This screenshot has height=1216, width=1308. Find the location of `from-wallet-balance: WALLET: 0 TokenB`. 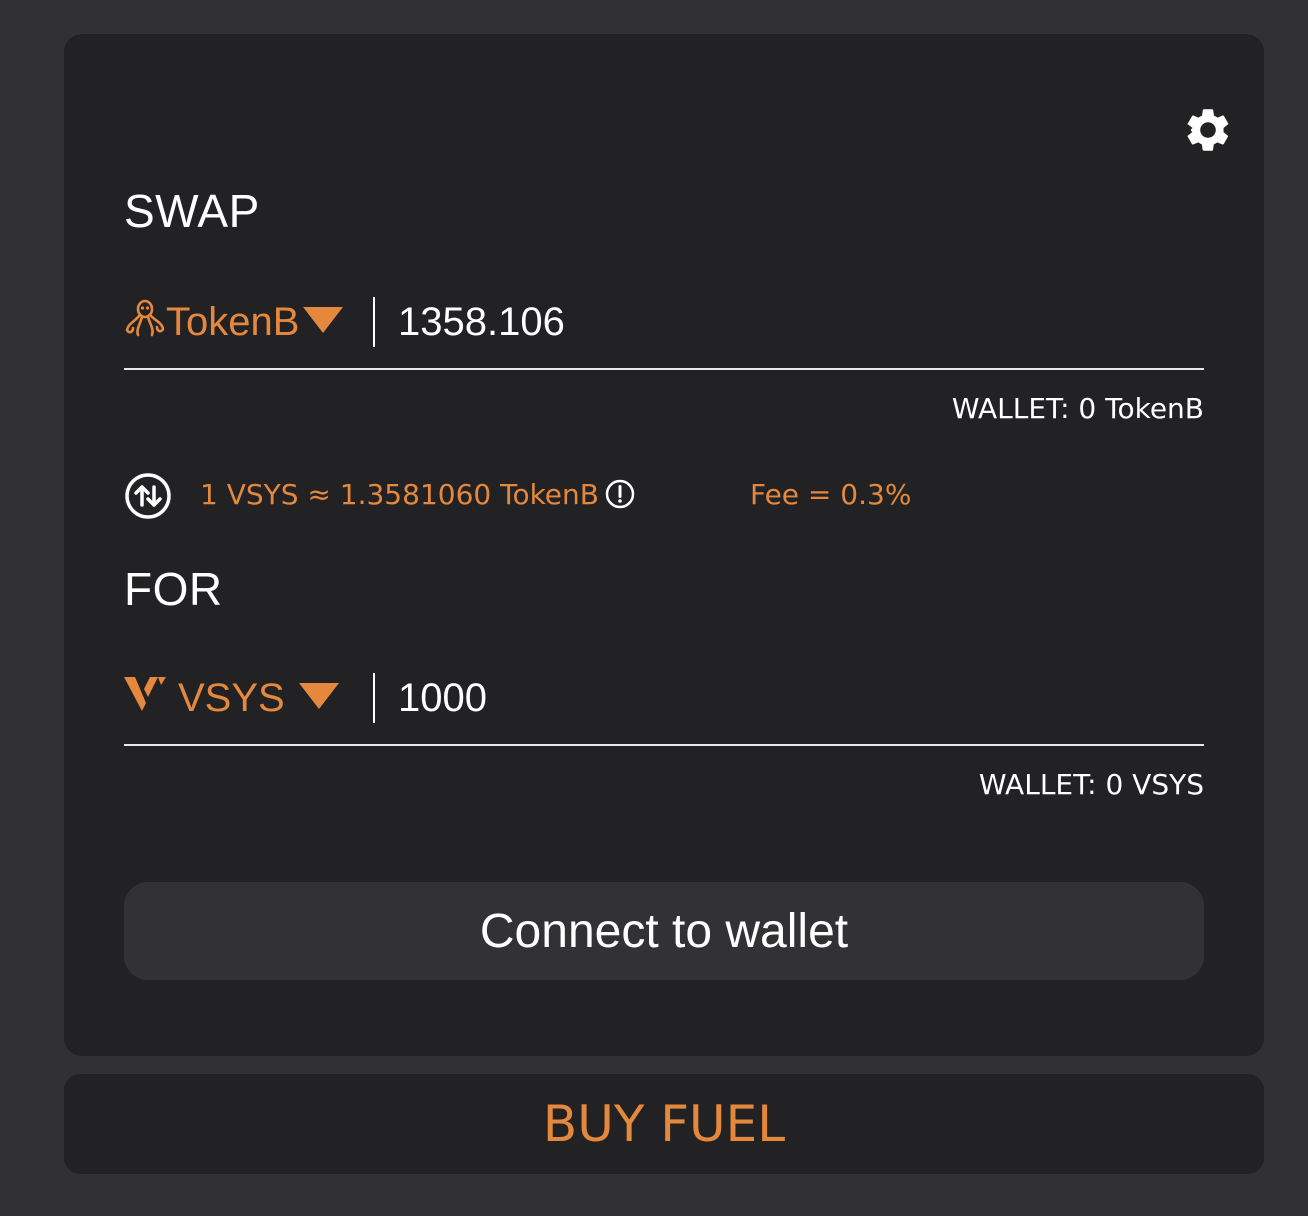

from-wallet-balance: WALLET: 0 TokenB is located at coordinates (1077, 408).